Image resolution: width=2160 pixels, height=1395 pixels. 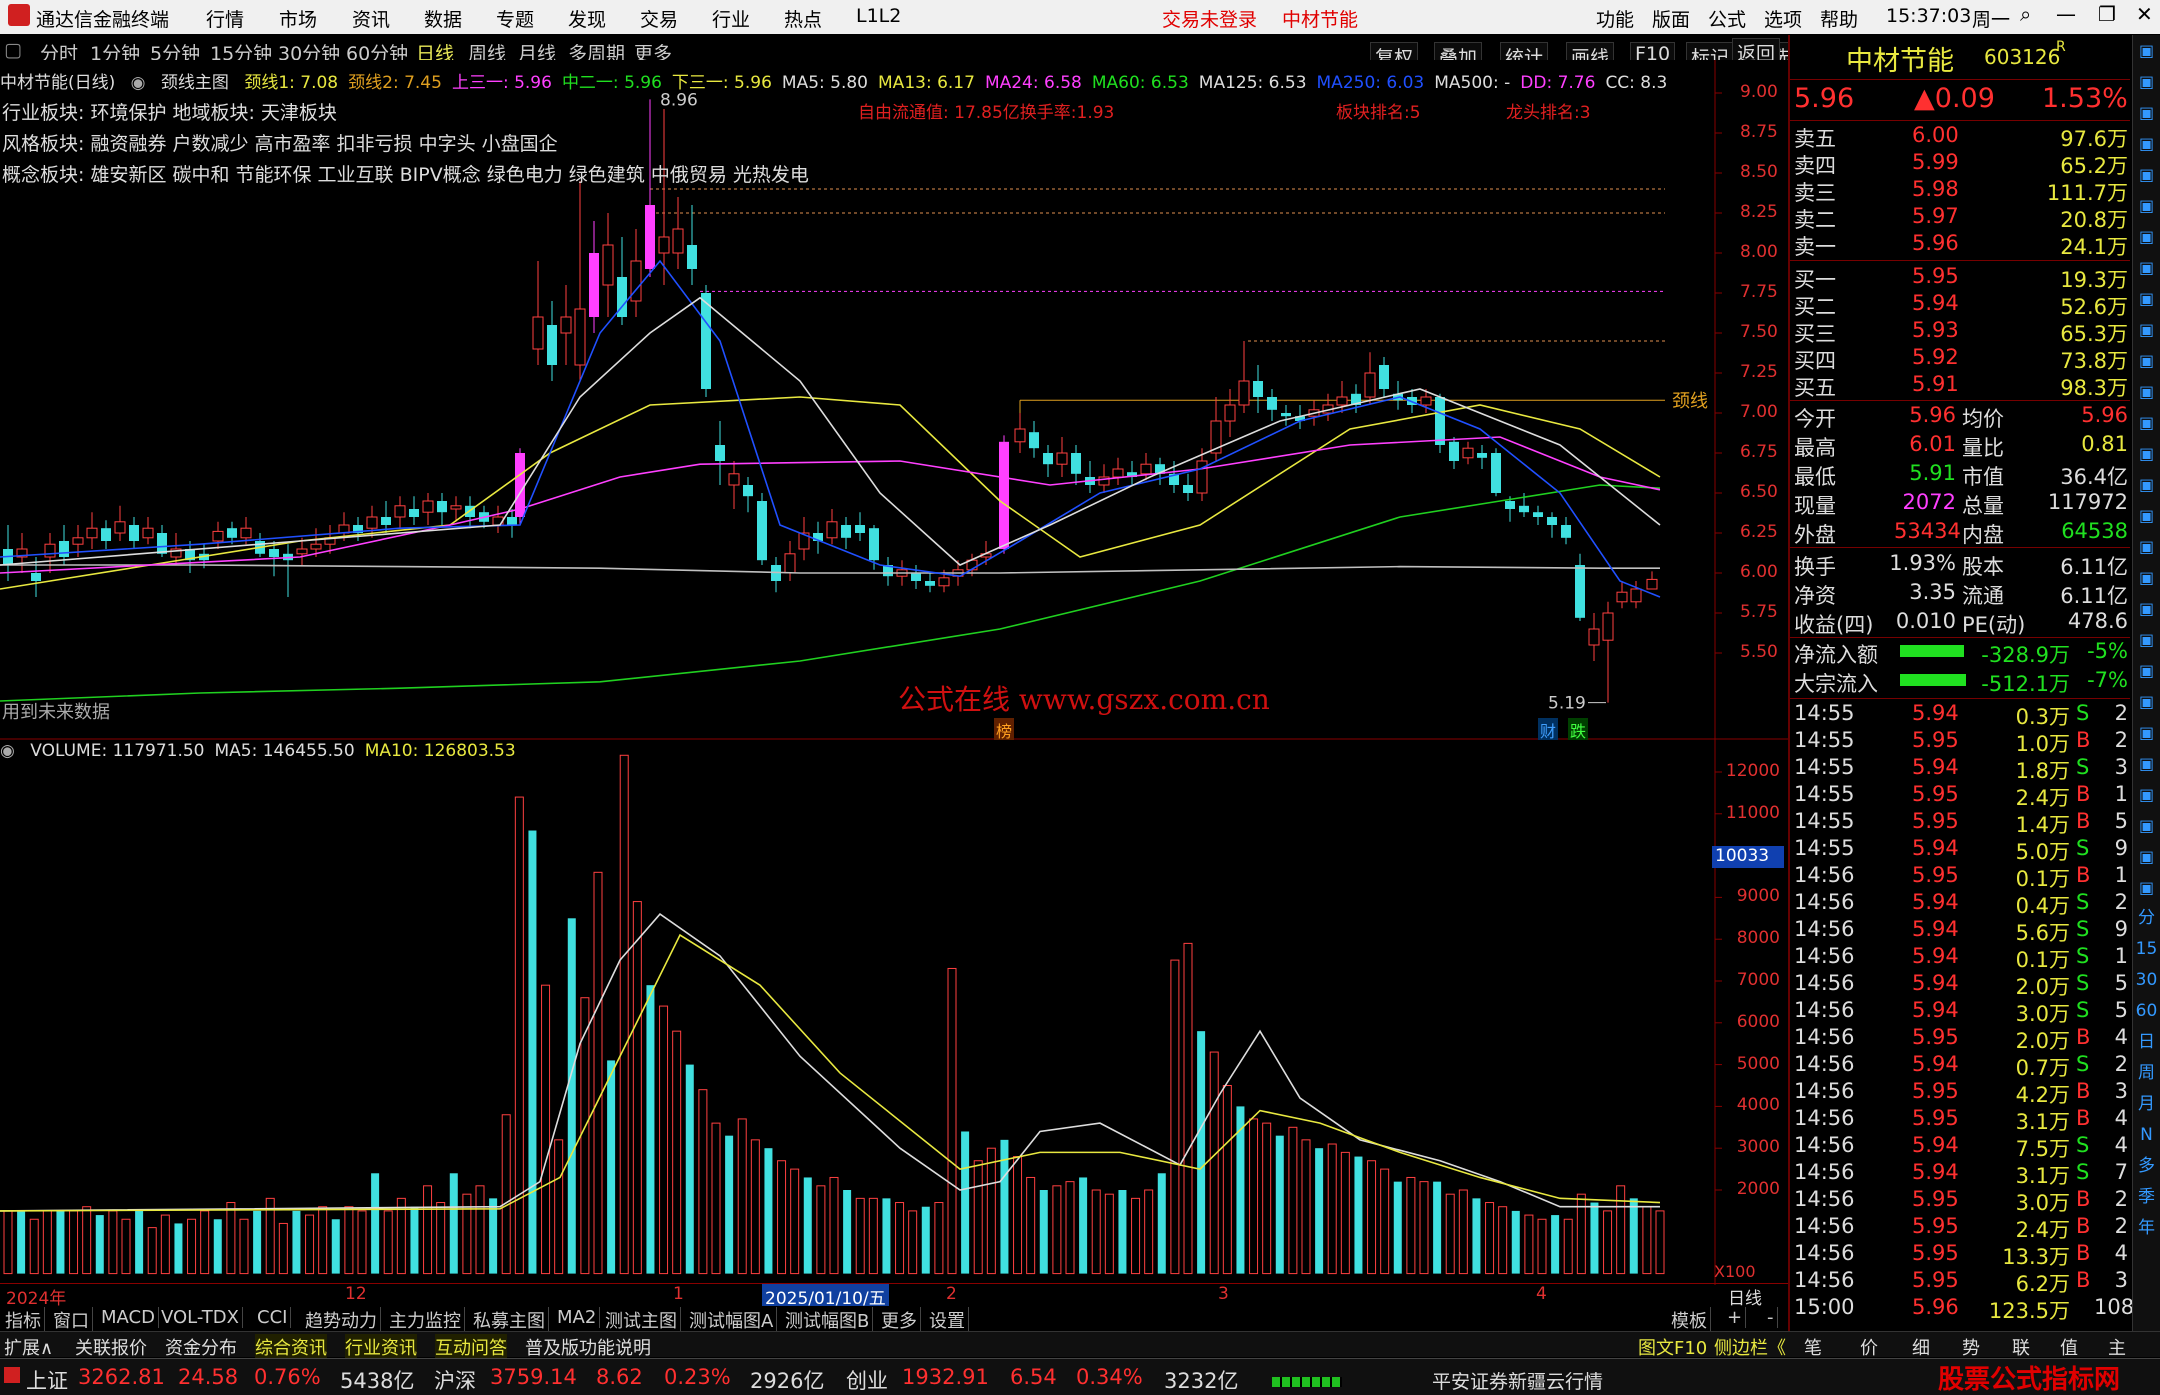 I want to click on side-period-0: 分, so click(x=2146, y=918).